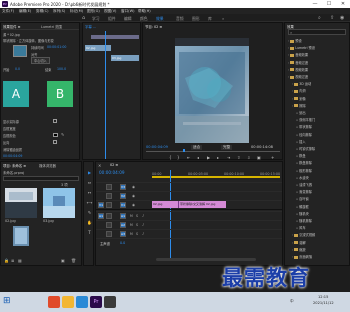  What do you see at coordinates (298, 54) in the screenshot?
I see `effects-tree-item: › 音频效果` at bounding box center [298, 54].